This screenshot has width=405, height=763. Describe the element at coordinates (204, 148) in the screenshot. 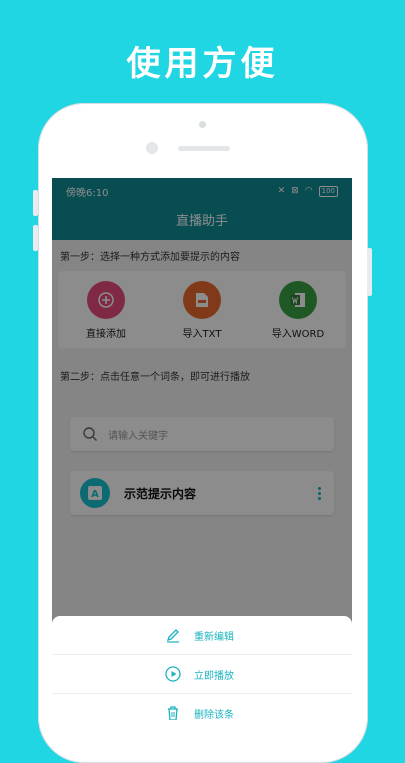

I see `speaker-slot` at that location.